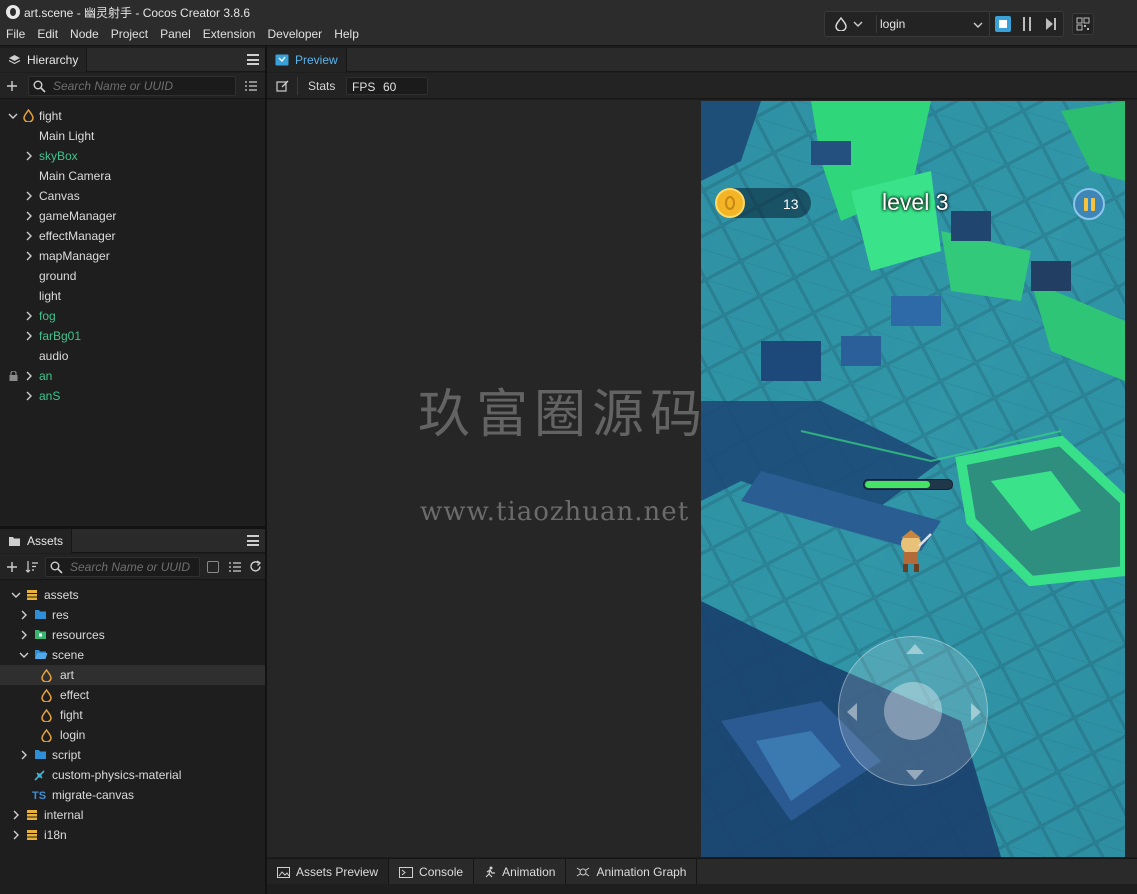 Image resolution: width=1137 pixels, height=894 pixels. What do you see at coordinates (84, 34) in the screenshot?
I see `menu-node: Node` at bounding box center [84, 34].